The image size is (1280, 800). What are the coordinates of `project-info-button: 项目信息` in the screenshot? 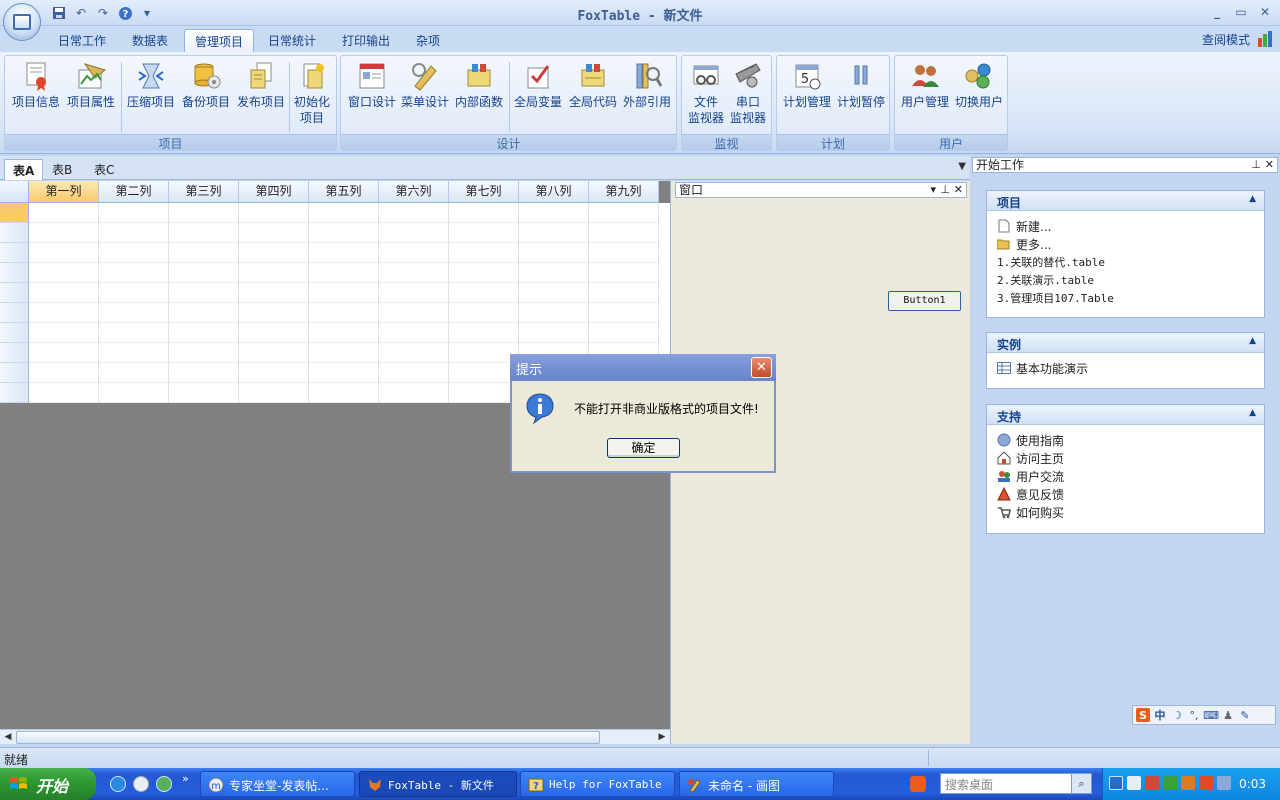 It's located at (36, 85).